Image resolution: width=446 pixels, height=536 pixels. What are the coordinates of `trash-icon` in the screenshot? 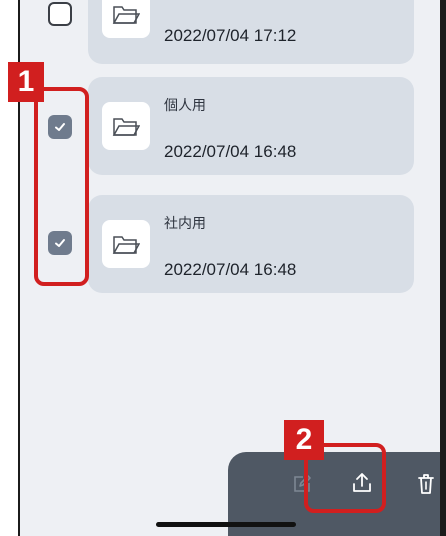 It's located at (426, 484).